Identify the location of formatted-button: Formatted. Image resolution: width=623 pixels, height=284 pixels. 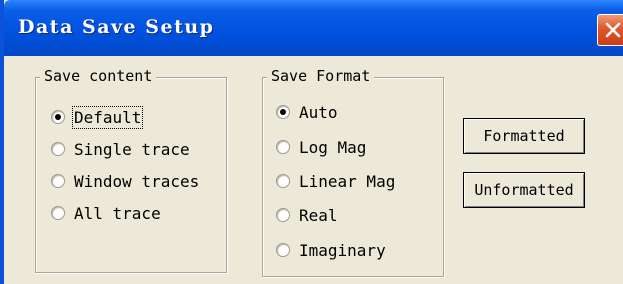
(524, 136).